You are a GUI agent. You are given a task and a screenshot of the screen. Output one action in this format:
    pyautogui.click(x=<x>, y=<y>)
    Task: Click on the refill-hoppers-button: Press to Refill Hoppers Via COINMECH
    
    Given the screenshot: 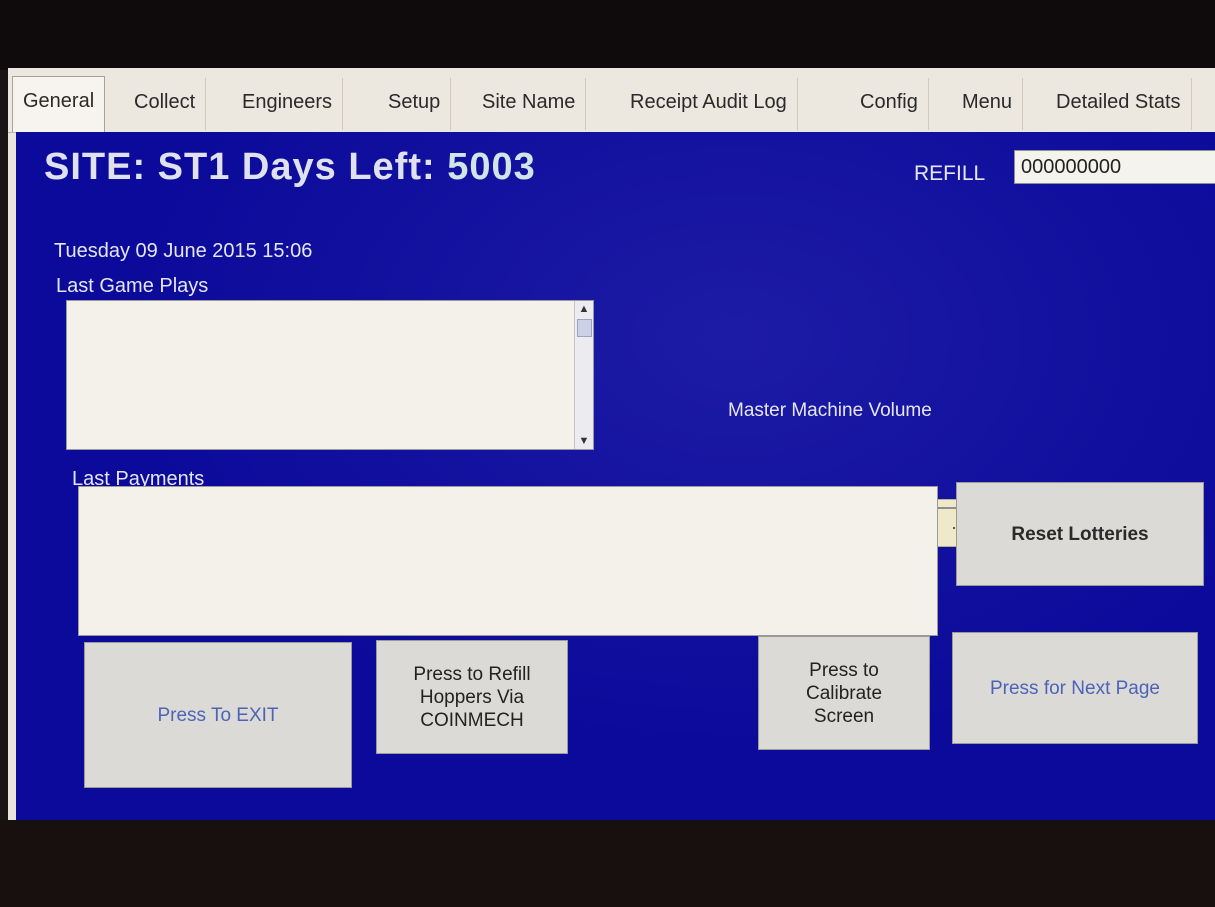 What is the action you would take?
    pyautogui.click(x=472, y=697)
    